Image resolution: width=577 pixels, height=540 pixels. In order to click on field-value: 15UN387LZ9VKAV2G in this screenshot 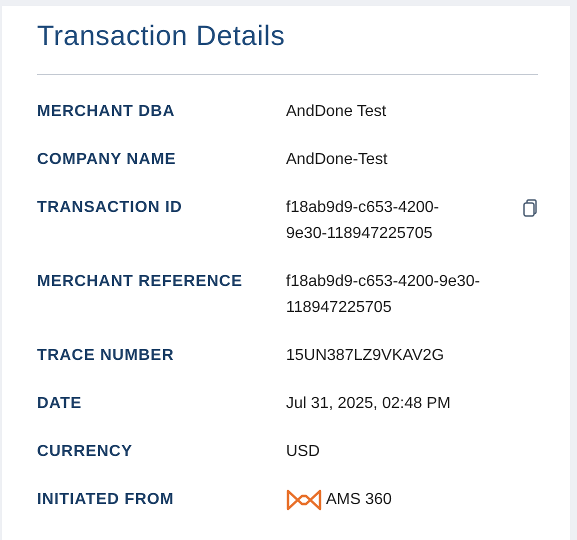, I will do `click(365, 356)`.